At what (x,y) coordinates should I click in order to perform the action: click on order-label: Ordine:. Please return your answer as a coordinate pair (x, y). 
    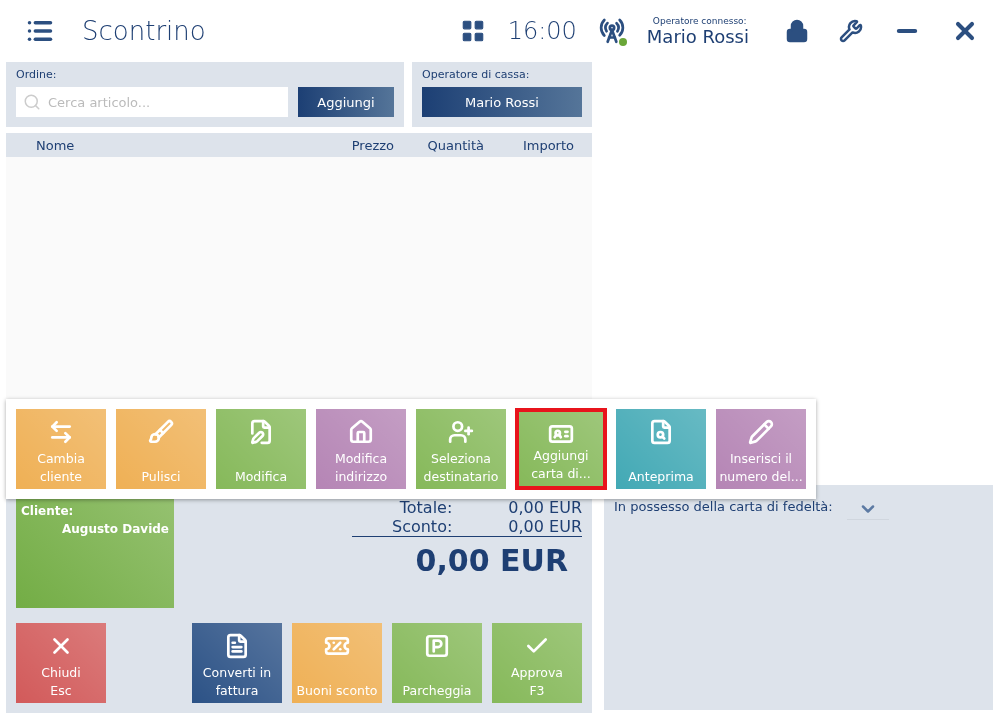
    Looking at the image, I should click on (37, 74).